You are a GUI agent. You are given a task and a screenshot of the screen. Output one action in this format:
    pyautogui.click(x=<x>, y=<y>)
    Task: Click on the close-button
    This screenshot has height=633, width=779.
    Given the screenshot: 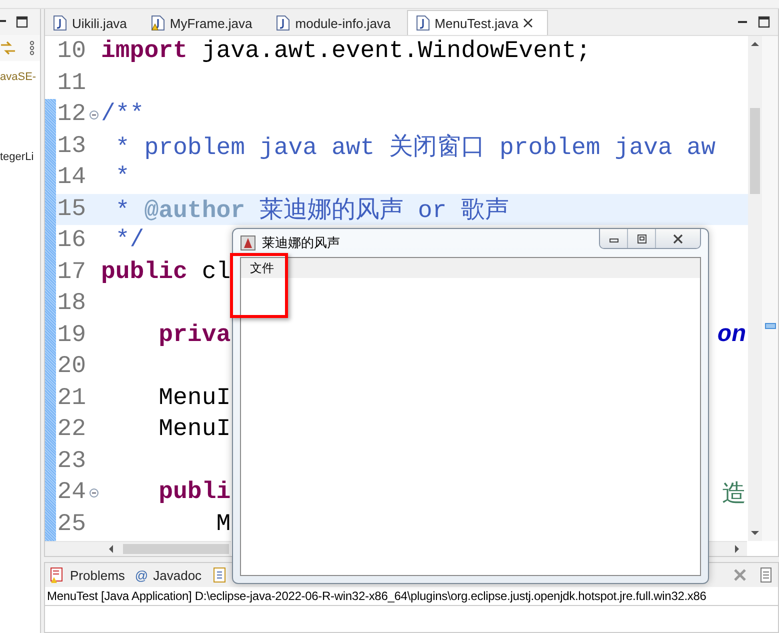 What is the action you would take?
    pyautogui.click(x=678, y=238)
    